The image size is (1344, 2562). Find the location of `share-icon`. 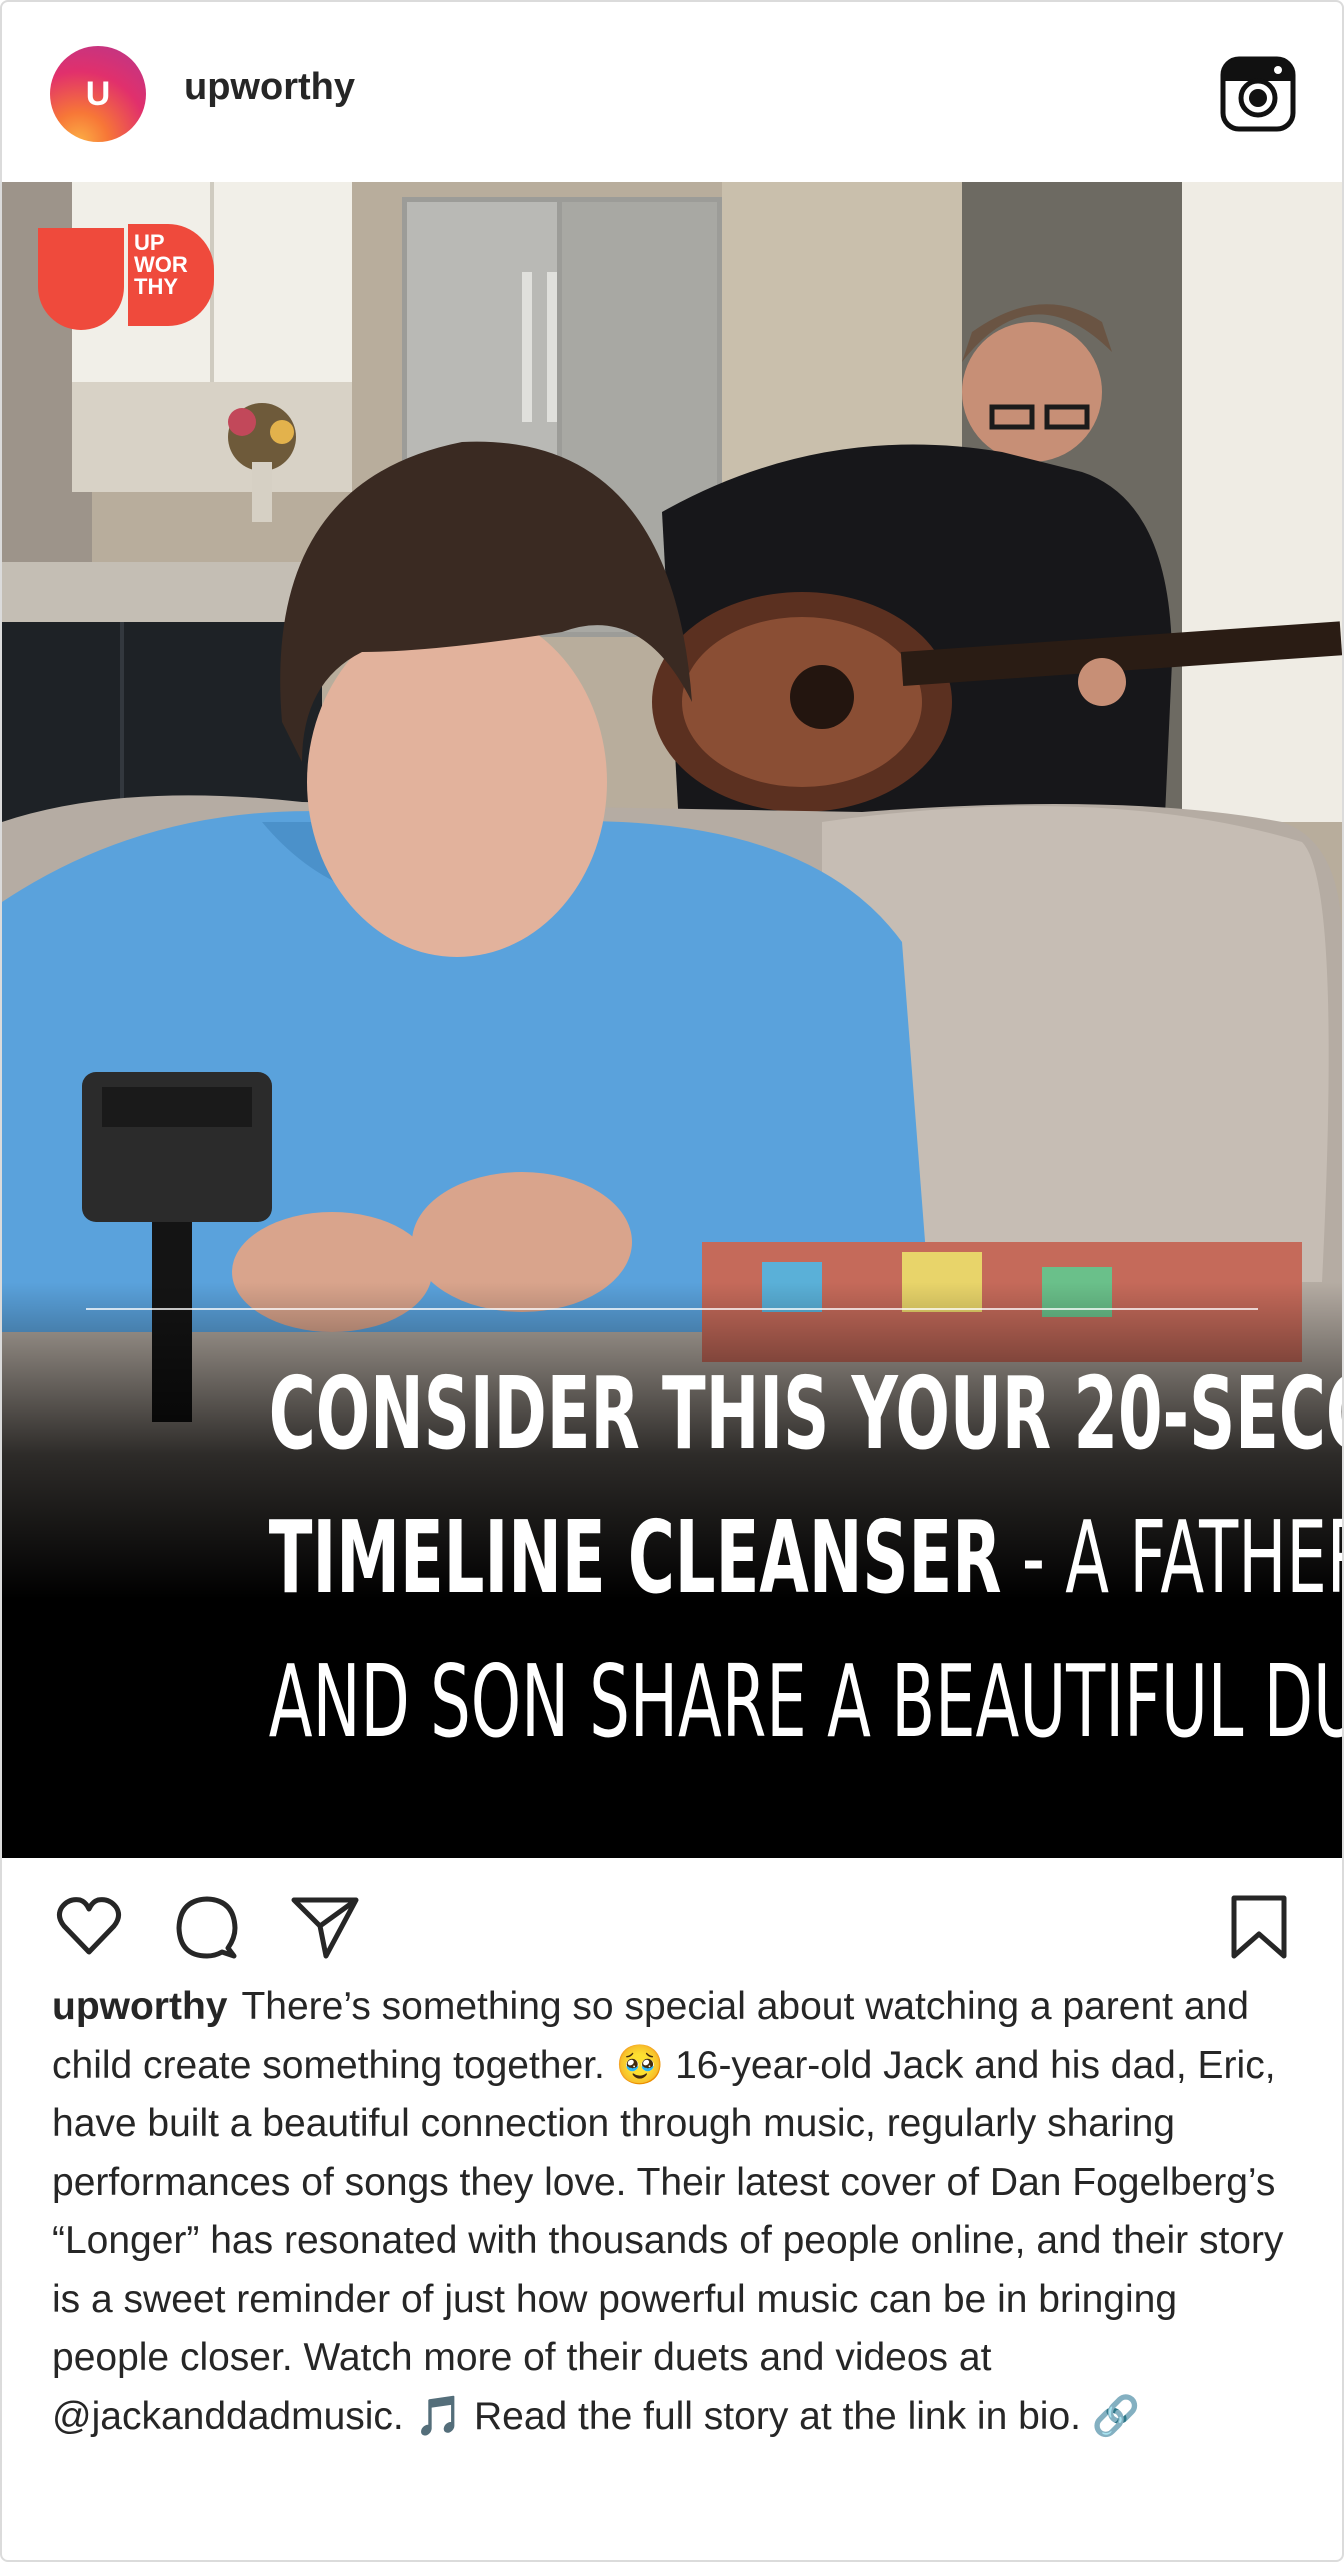

share-icon is located at coordinates (325, 1928).